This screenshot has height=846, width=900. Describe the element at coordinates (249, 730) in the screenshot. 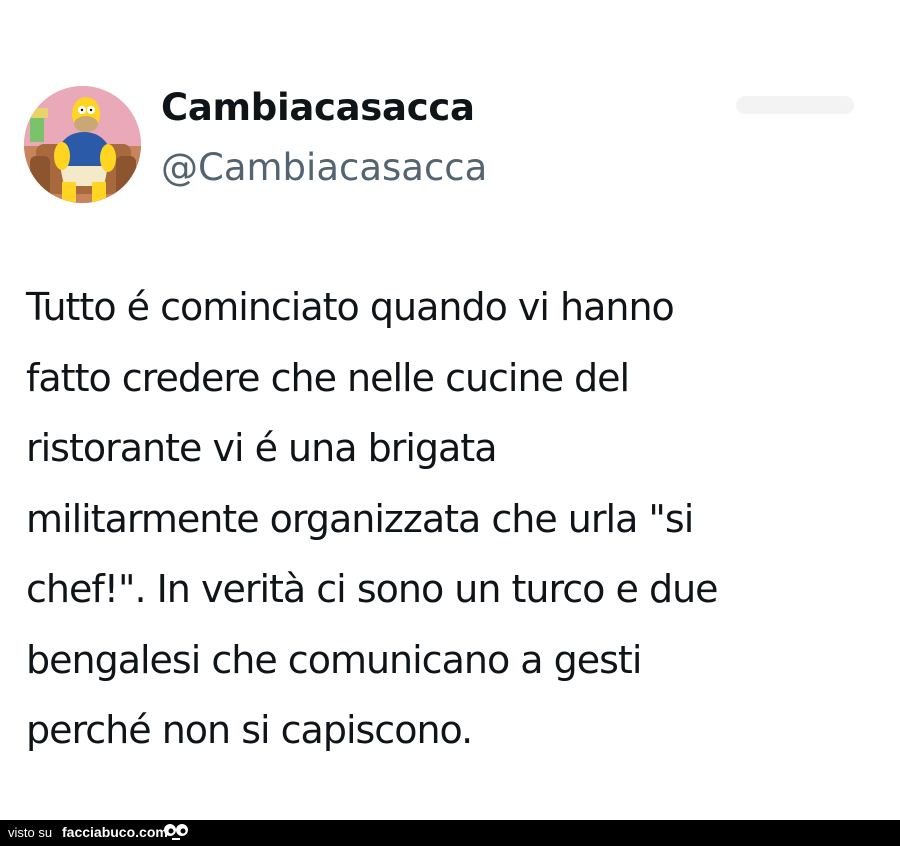

I see `tweet-line: perché non si capiscono.` at that location.